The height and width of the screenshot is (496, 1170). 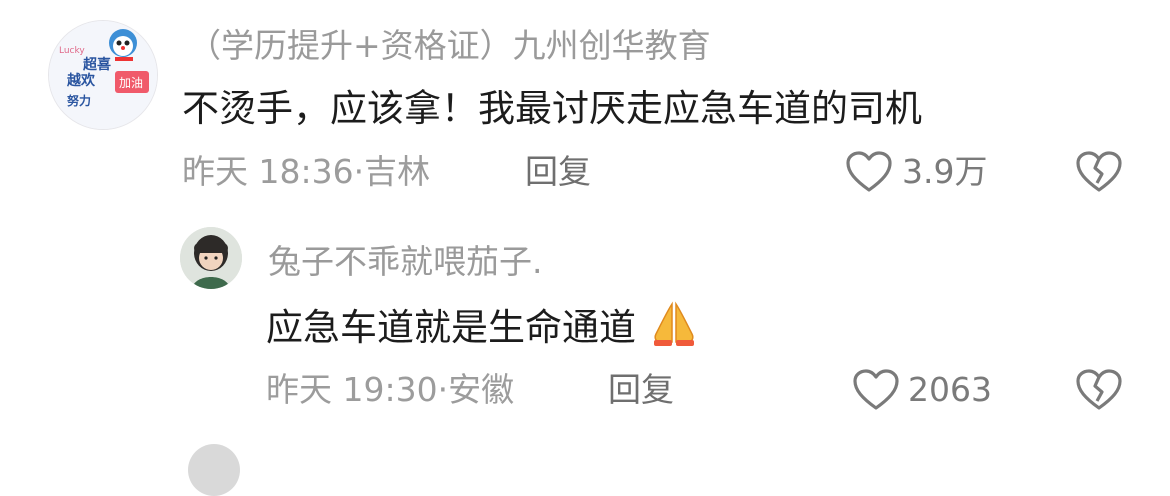 I want to click on comment-reply-button: 回复, so click(x=558, y=172).